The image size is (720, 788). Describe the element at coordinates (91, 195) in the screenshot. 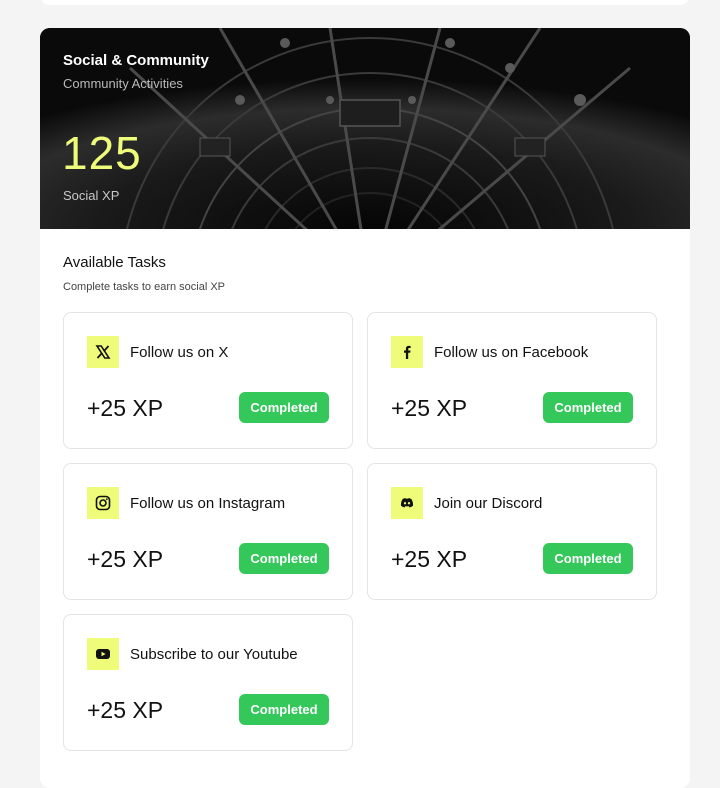

I see `social-xp-label: Social XP` at that location.